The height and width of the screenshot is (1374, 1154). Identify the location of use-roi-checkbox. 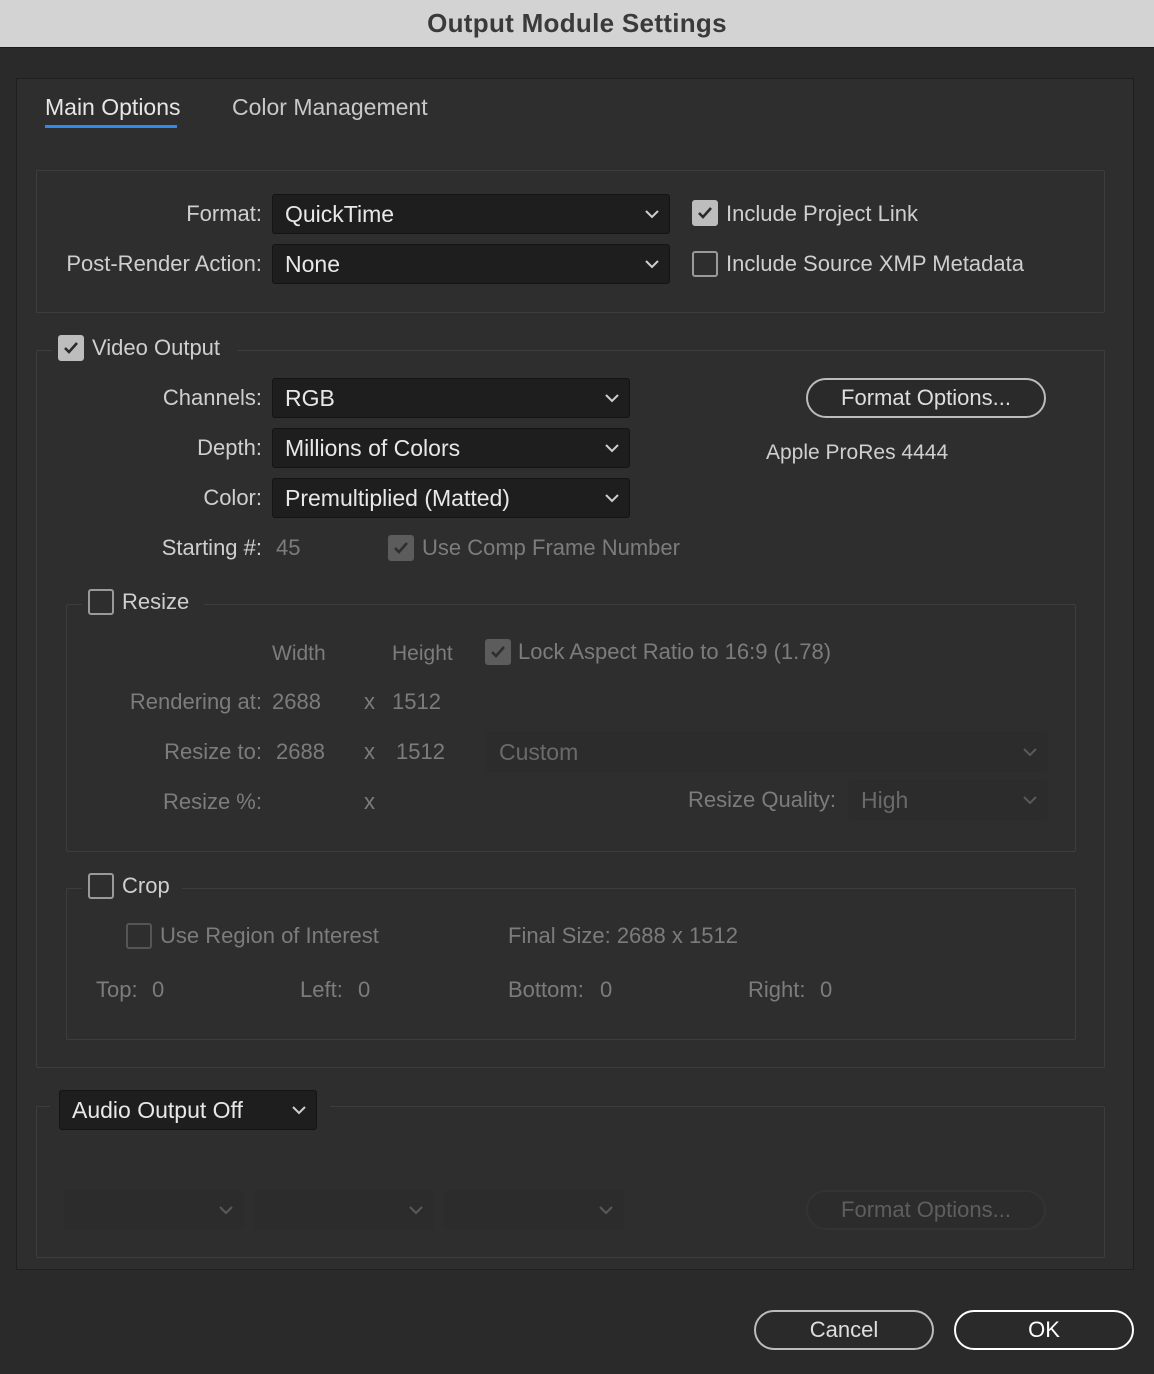
(139, 936).